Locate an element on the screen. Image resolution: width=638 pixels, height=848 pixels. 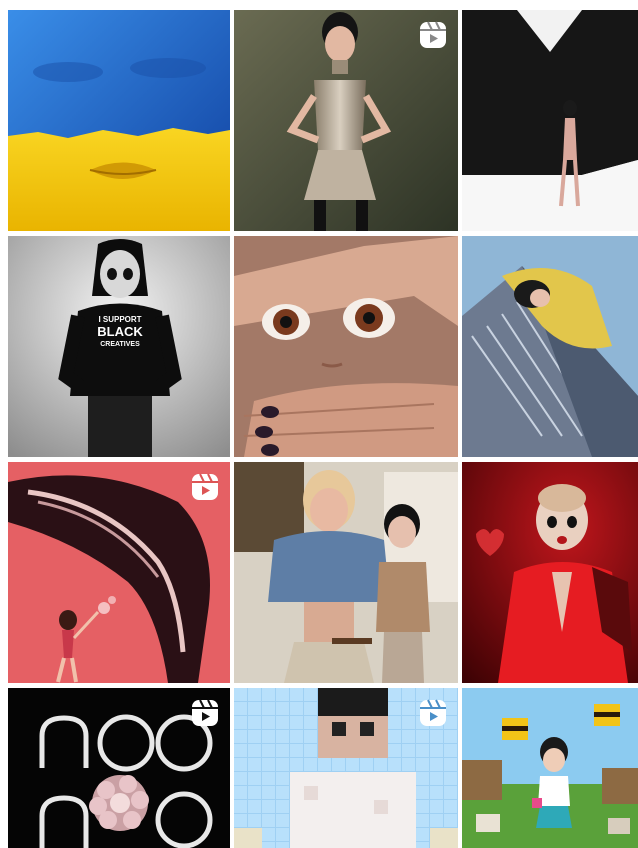
hoodie-text-3: CREATIVES is located at coordinates (120, 344).